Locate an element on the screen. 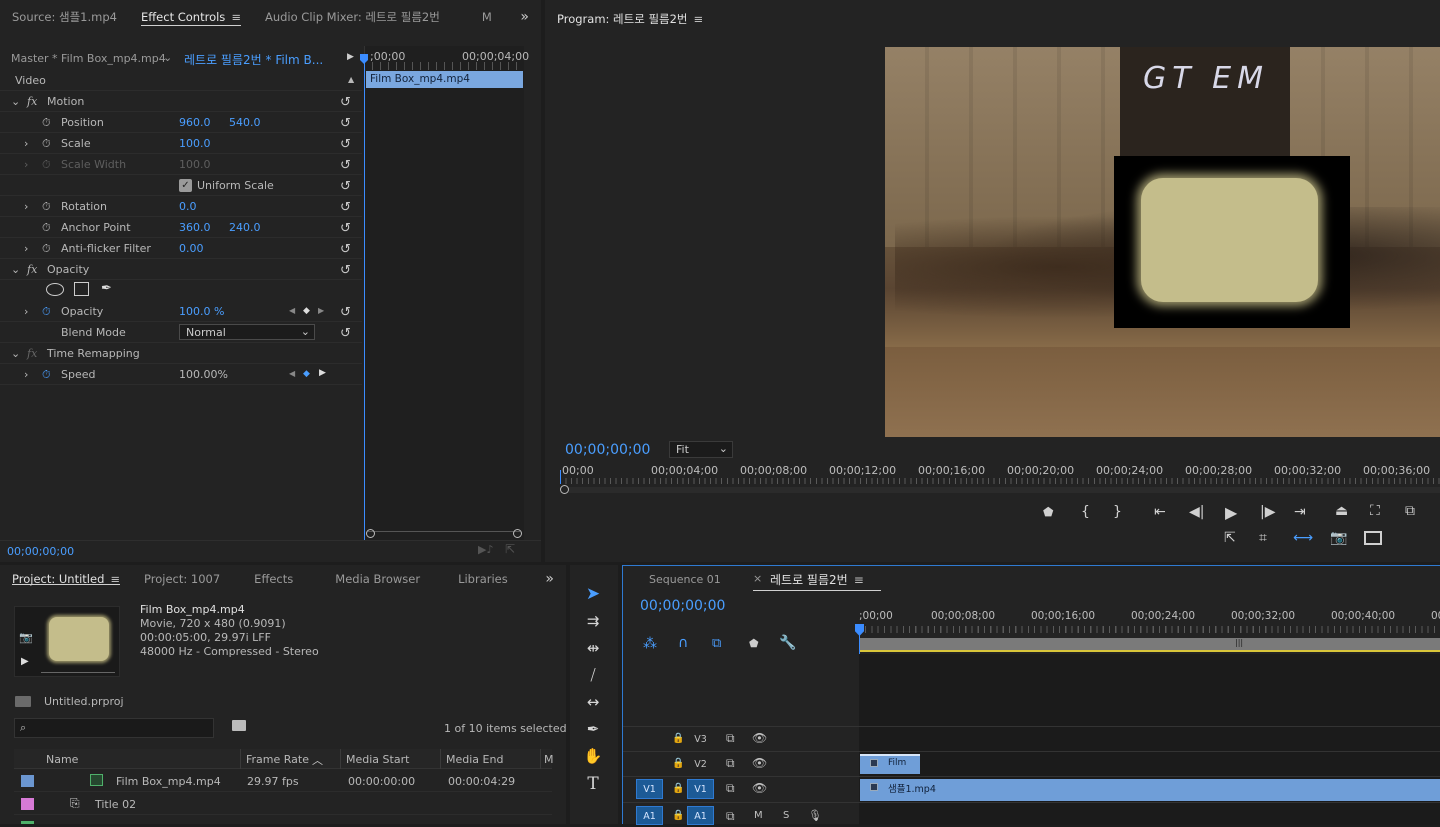 Image resolution: width=1440 pixels, height=827 pixels. column-media-start: Media Start is located at coordinates (377, 759).